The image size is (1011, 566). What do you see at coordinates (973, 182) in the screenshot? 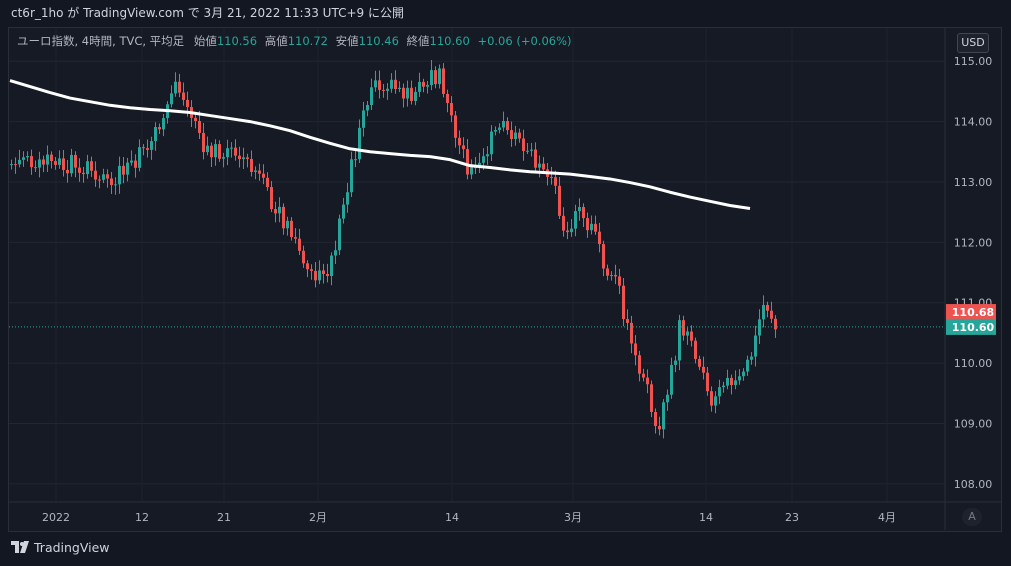
I see `y-tick-label: 113.00` at bounding box center [973, 182].